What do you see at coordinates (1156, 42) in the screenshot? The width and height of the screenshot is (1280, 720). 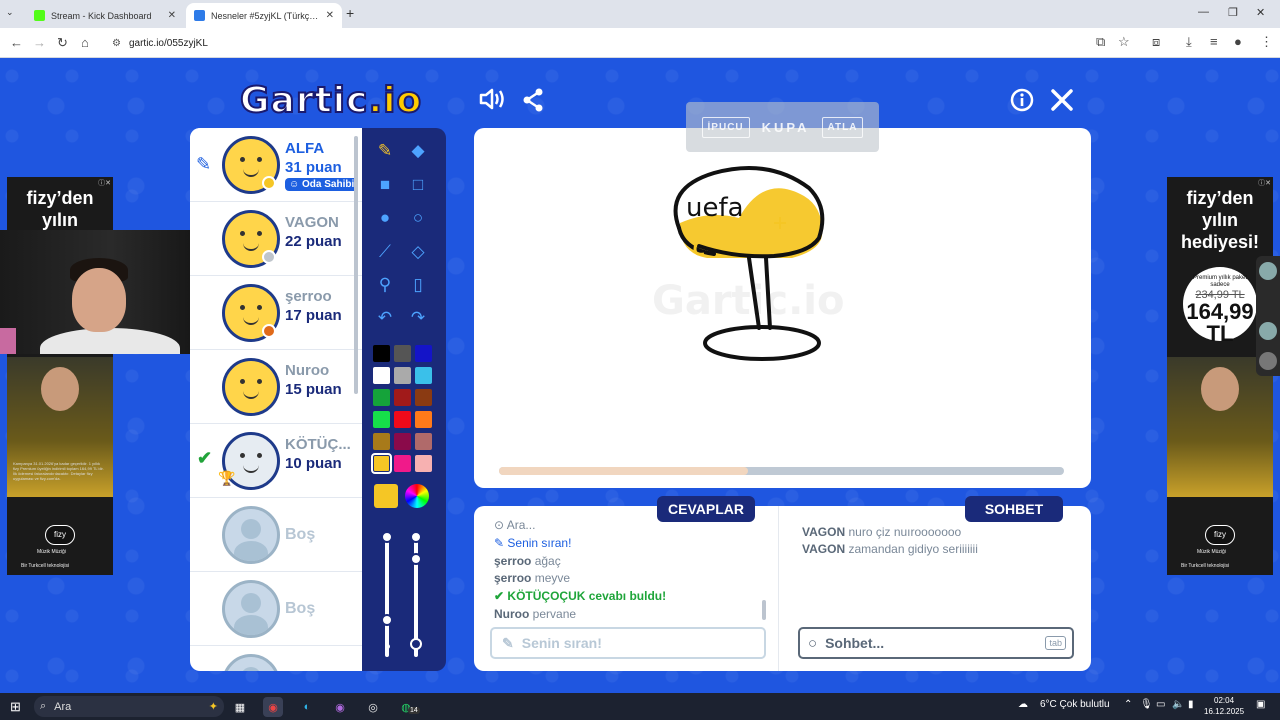 I see `extensions-icon: ⧈` at bounding box center [1156, 42].